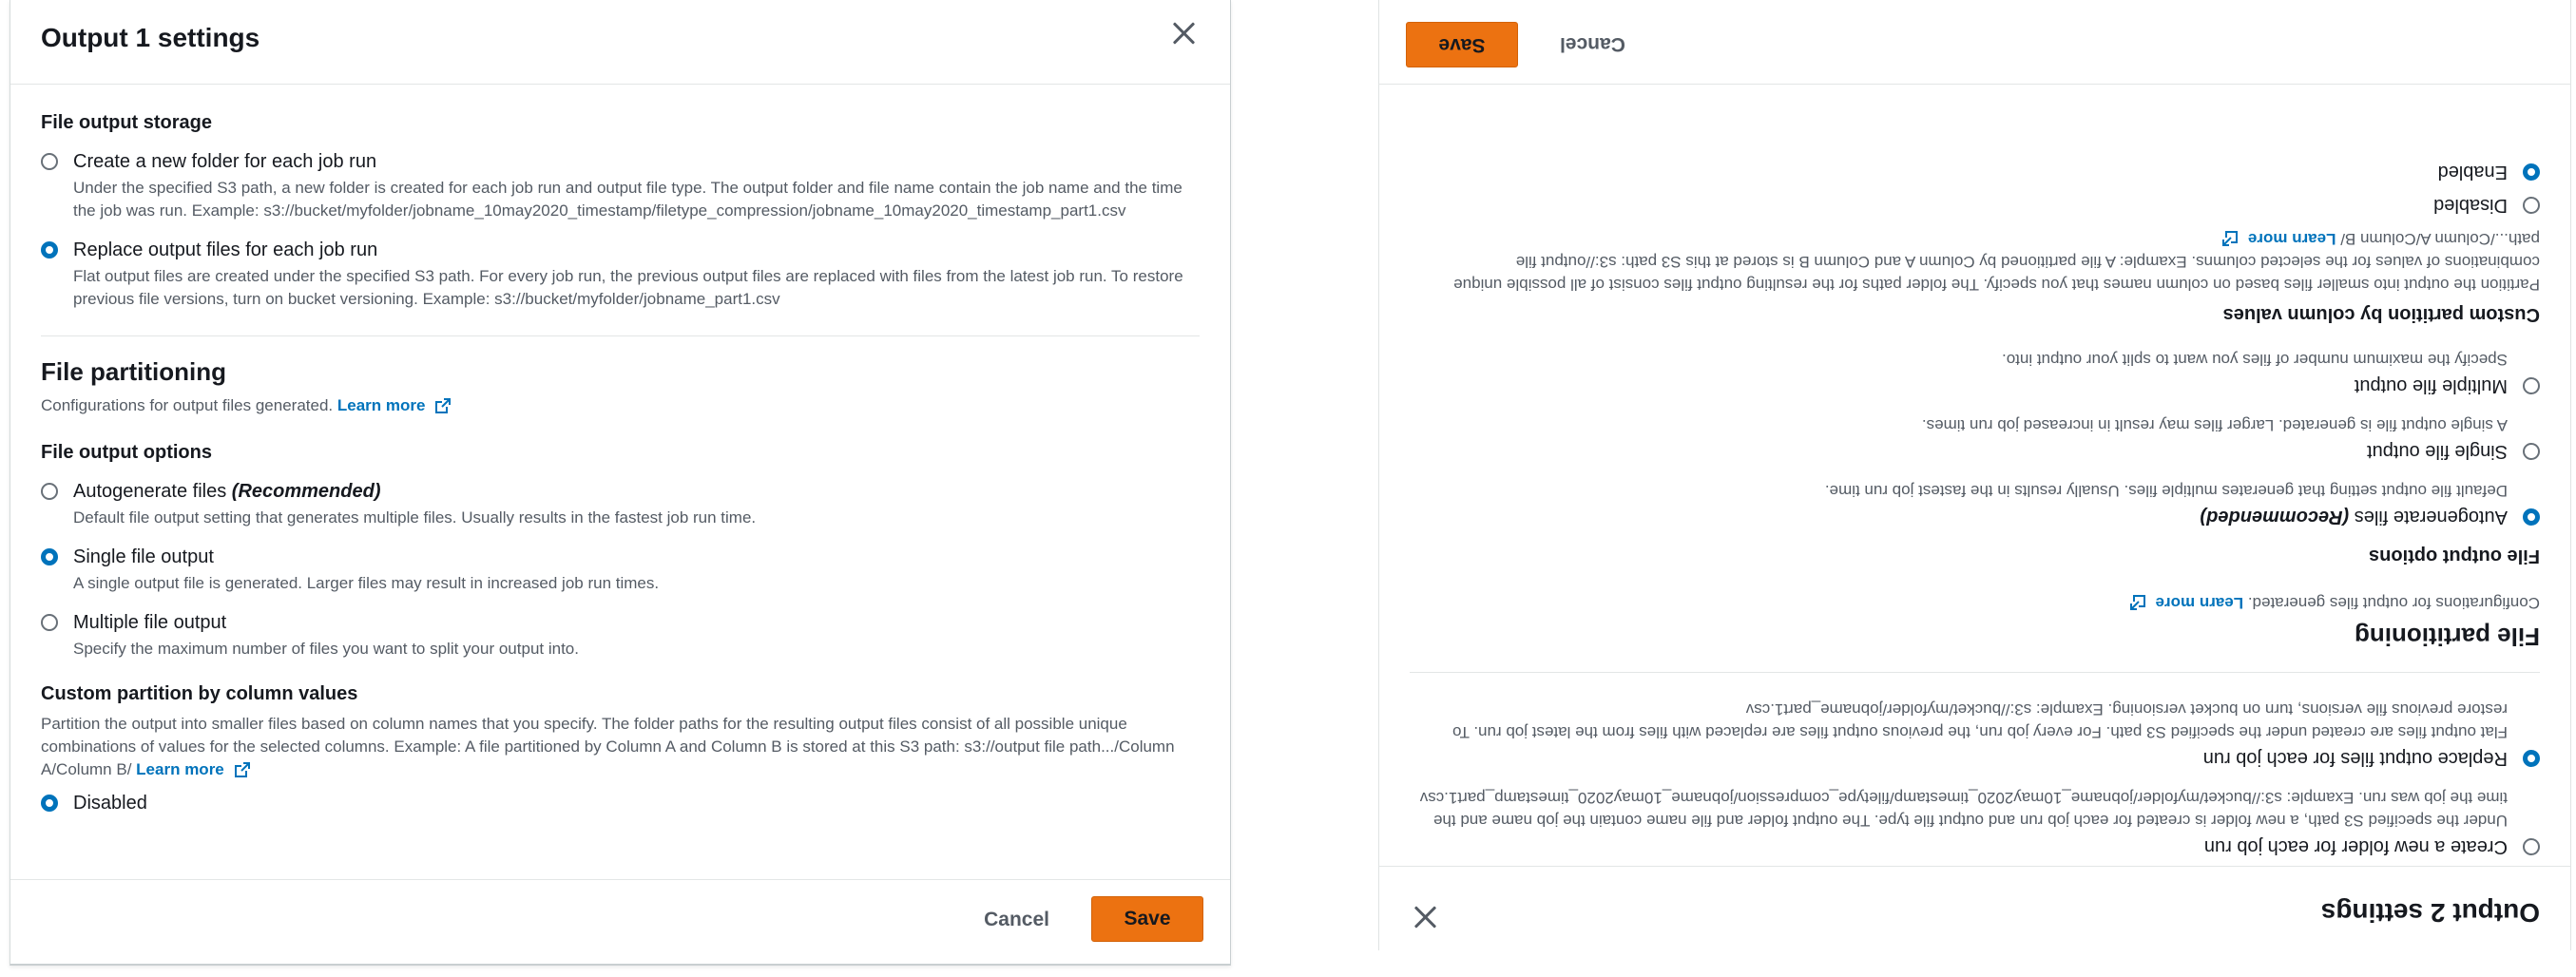 The height and width of the screenshot is (977, 2576). I want to click on radio-label: Enabled, so click(2472, 172).